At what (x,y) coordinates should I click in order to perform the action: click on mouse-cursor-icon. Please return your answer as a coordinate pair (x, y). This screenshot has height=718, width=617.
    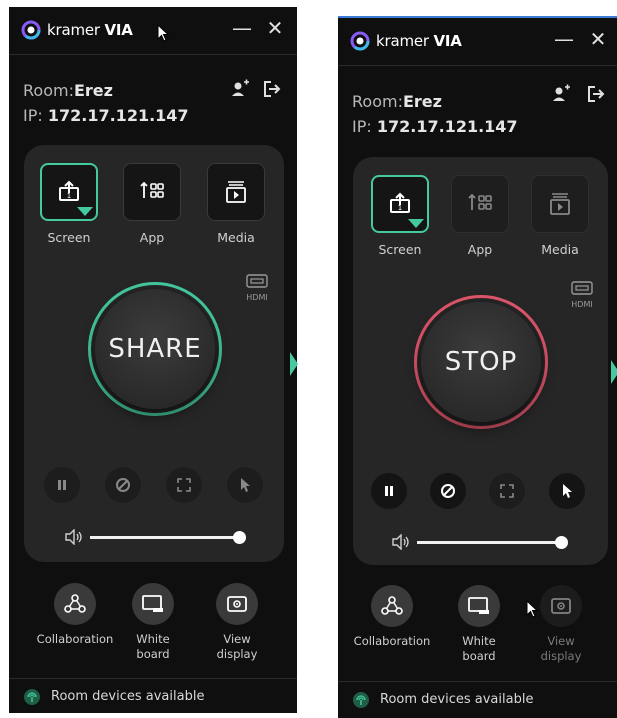
    Looking at the image, I should click on (163, 33).